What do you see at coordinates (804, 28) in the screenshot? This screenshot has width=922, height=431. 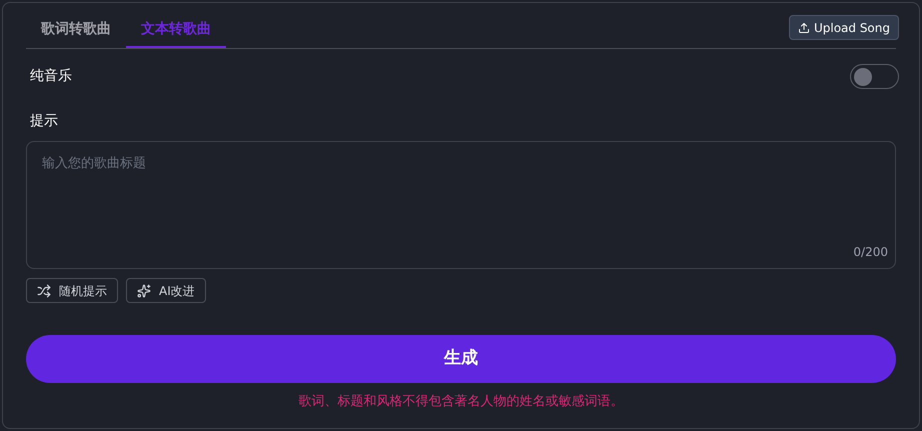 I see `upload-icon` at bounding box center [804, 28].